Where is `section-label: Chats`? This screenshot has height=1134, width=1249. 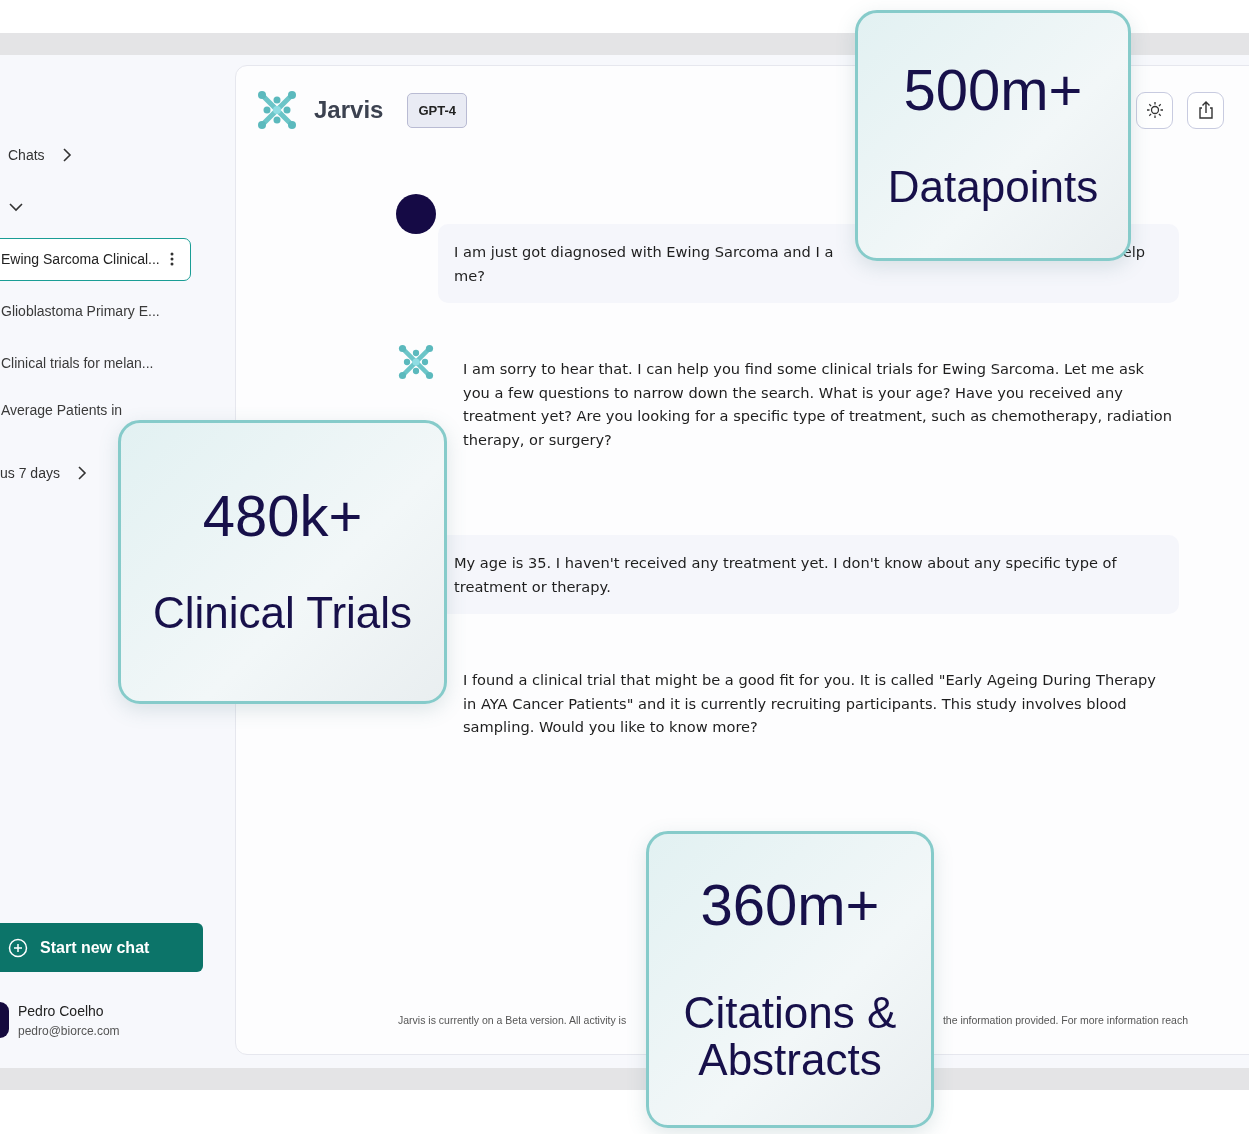 section-label: Chats is located at coordinates (26, 155).